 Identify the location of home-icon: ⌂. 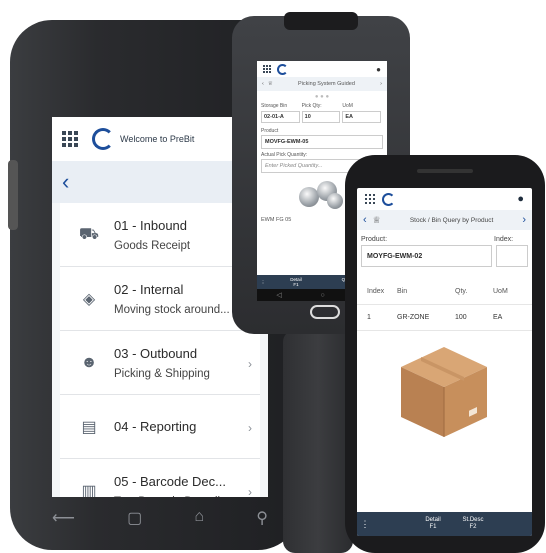
(199, 518).